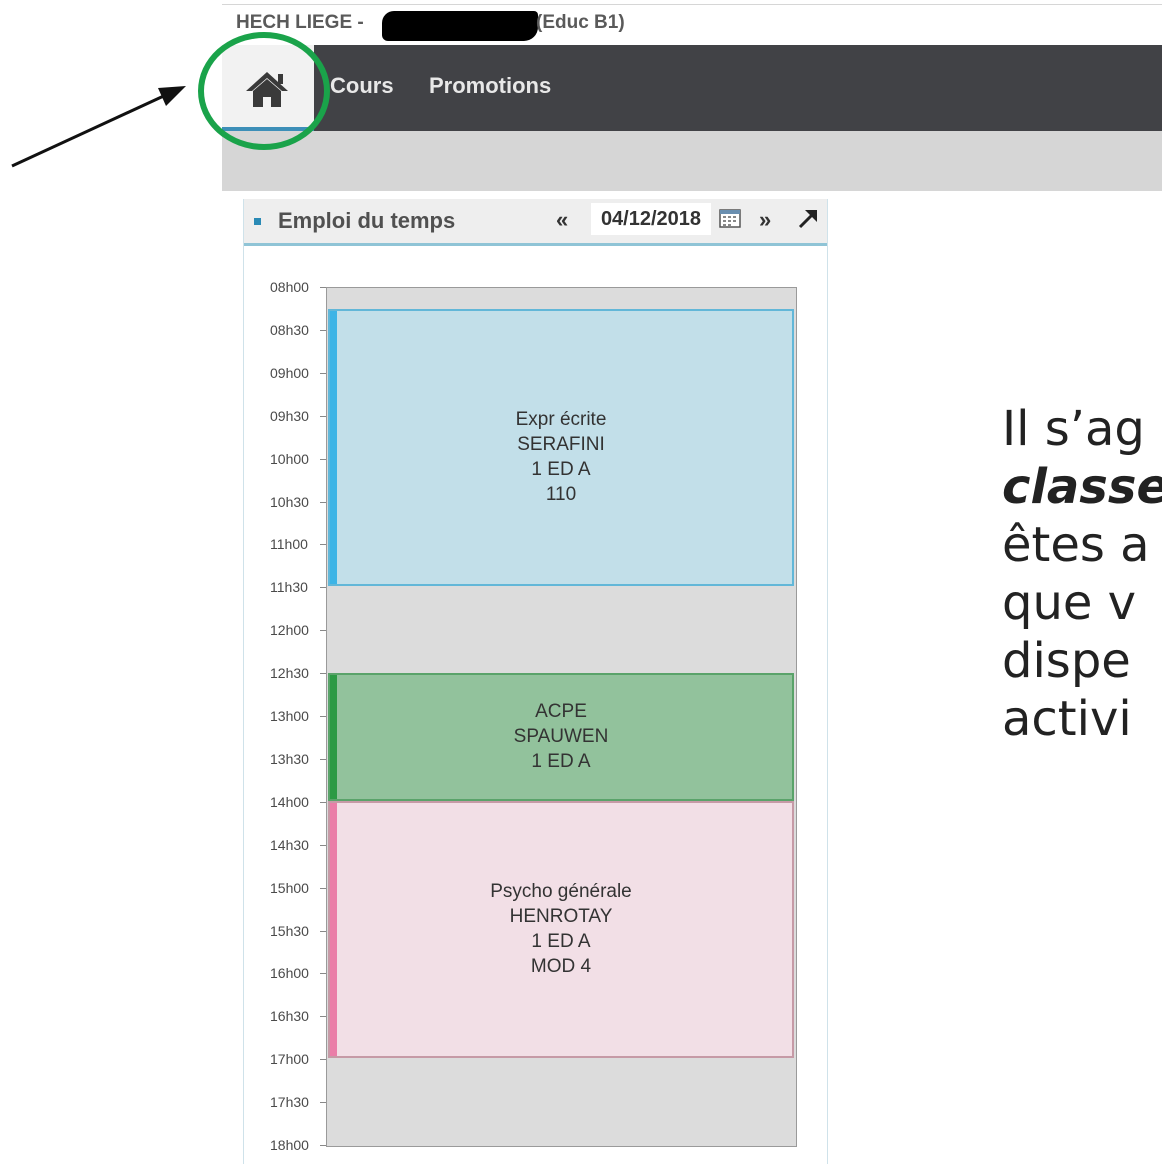 This screenshot has height=1164, width=1162. What do you see at coordinates (490, 86) in the screenshot?
I see `nav-promotions: Promotions` at bounding box center [490, 86].